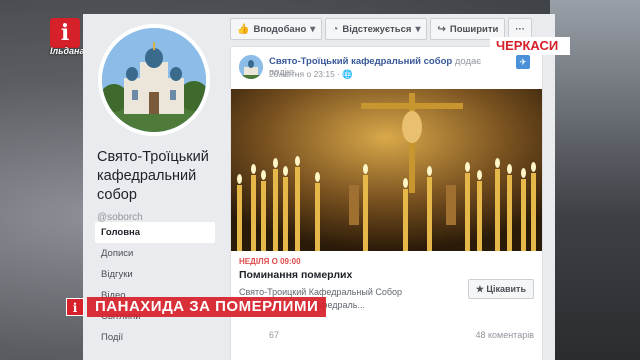 The width and height of the screenshot is (640, 360). I want to click on church-thumbnail, so click(251, 67).